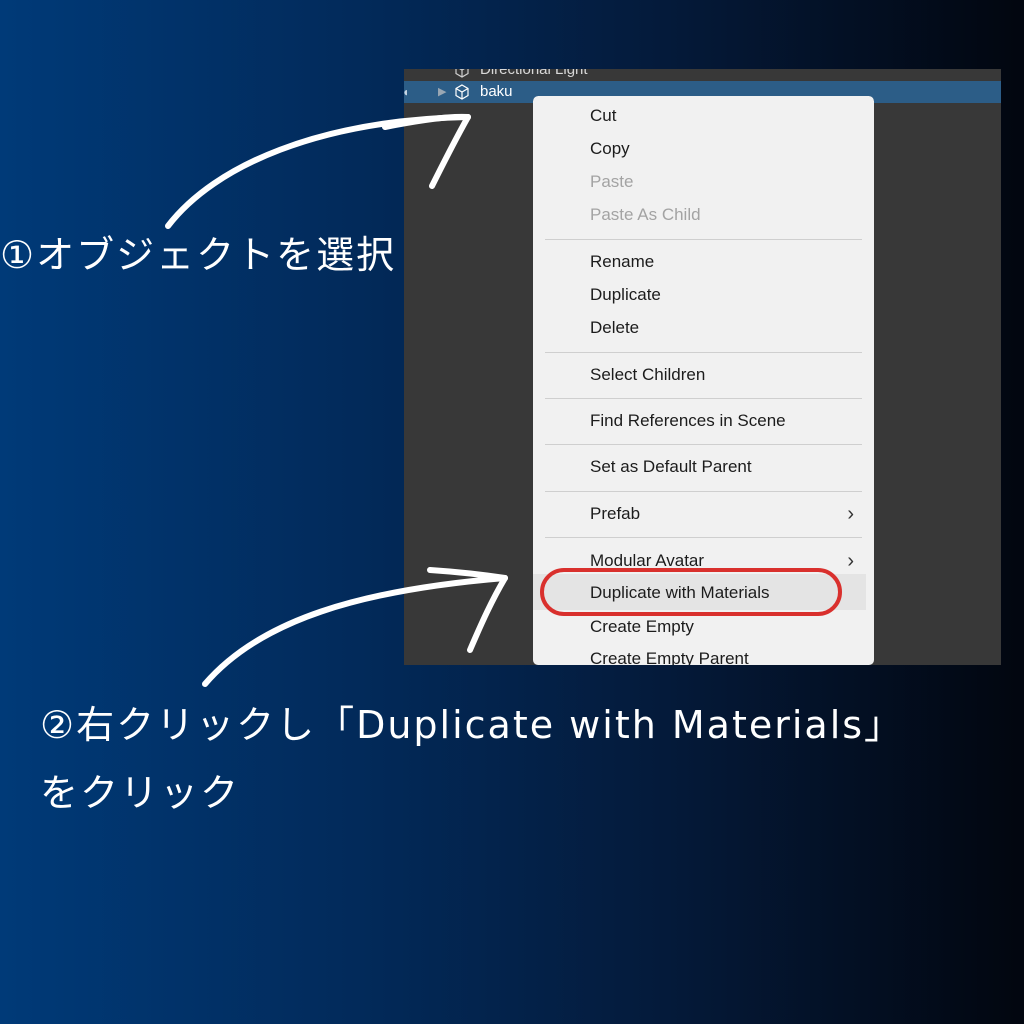 The height and width of the screenshot is (1024, 1024). Describe the element at coordinates (487, 614) in the screenshot. I see `arrow-2-head-bottom` at that location.